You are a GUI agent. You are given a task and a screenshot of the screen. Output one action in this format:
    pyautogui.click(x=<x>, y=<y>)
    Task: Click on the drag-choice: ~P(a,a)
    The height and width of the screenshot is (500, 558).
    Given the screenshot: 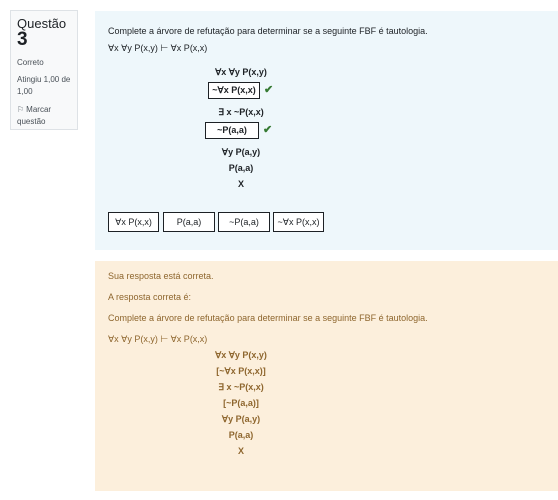 What is the action you would take?
    pyautogui.click(x=244, y=222)
    